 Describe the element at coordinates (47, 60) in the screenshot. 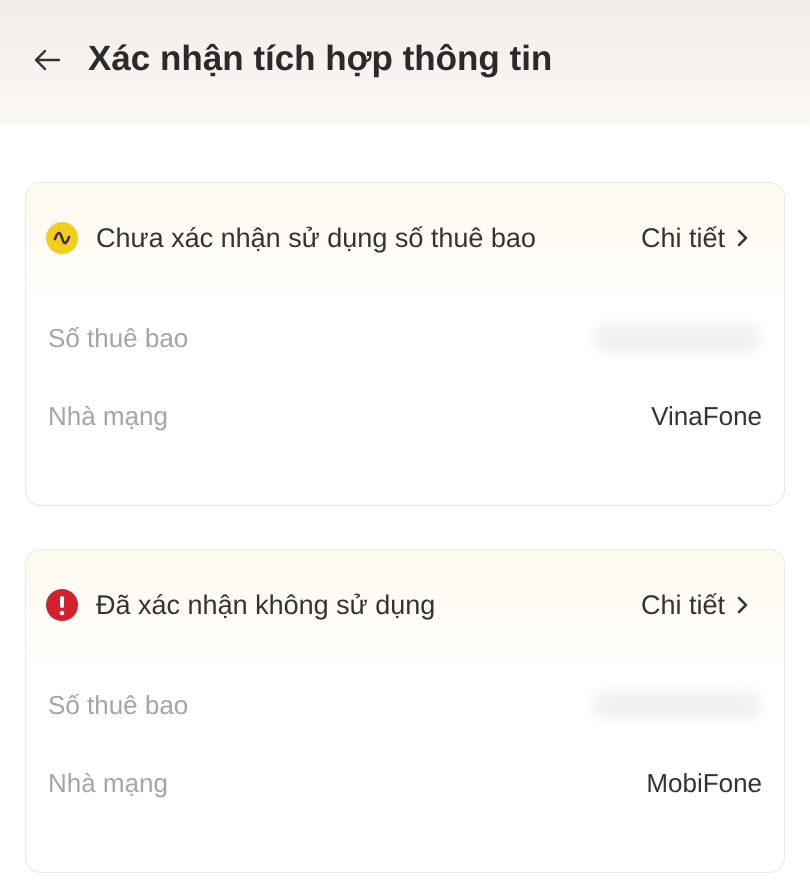

I see `back-arrow-icon` at that location.